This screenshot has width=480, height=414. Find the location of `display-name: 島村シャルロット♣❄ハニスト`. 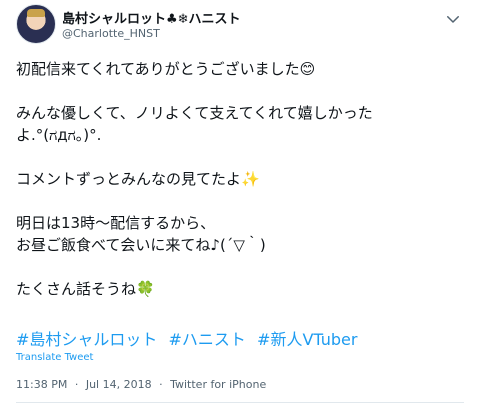

display-name: 島村シャルロット♣❄ハニスト is located at coordinates (151, 17).